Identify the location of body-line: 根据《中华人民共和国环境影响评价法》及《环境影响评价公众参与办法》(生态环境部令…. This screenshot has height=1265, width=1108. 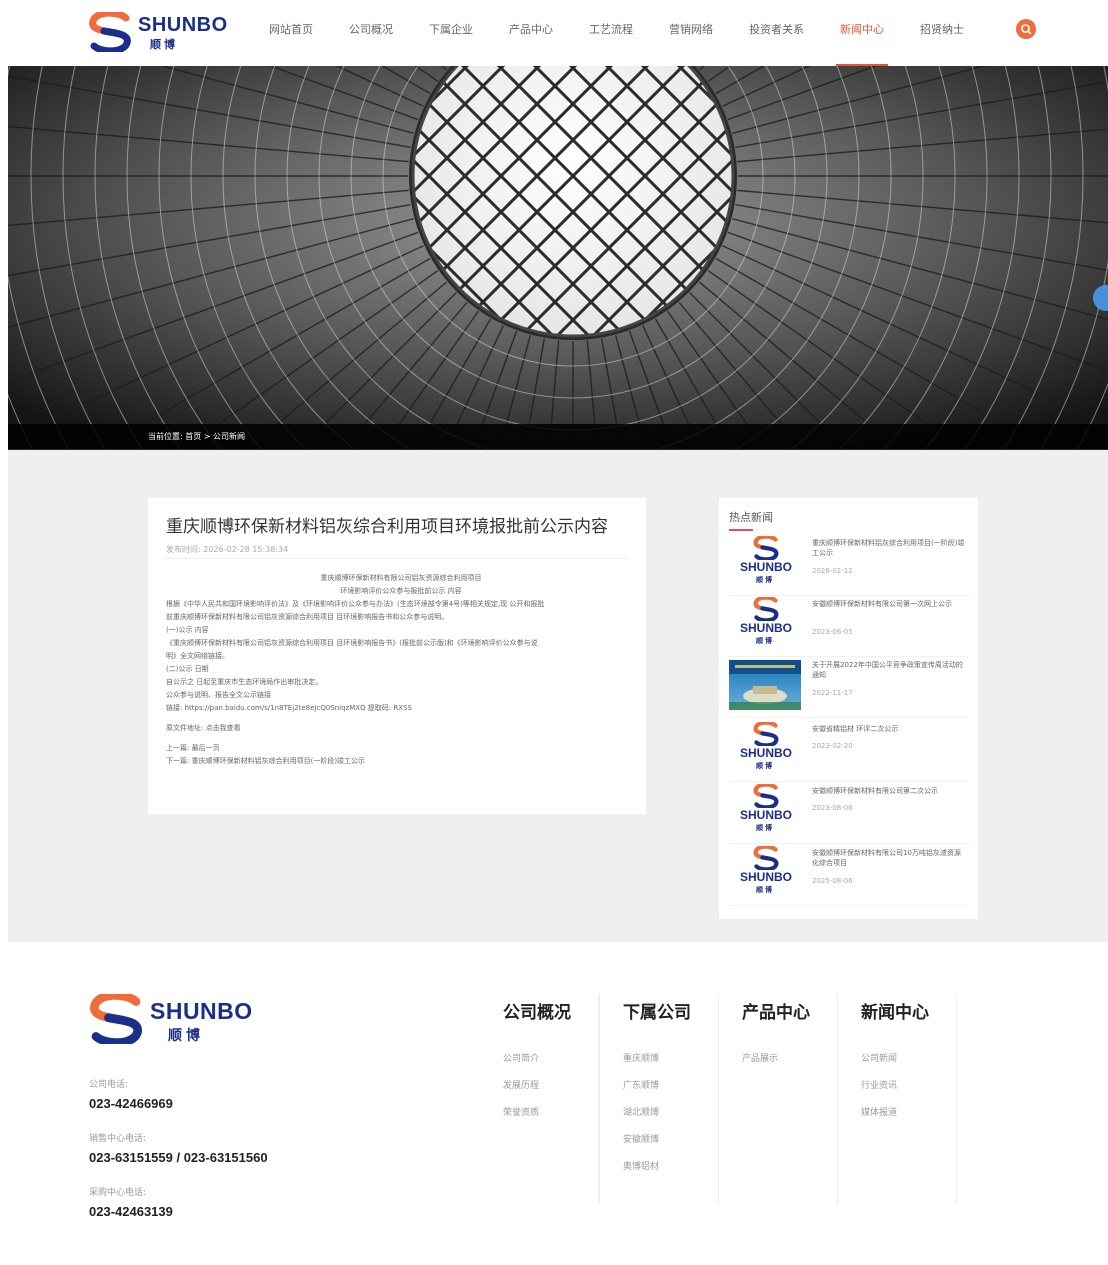
(355, 604).